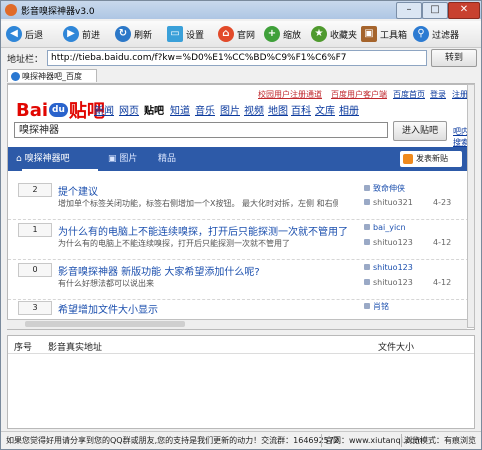 This screenshot has height=450, width=482. I want to click on tab-images-label: 图片, so click(128, 159).